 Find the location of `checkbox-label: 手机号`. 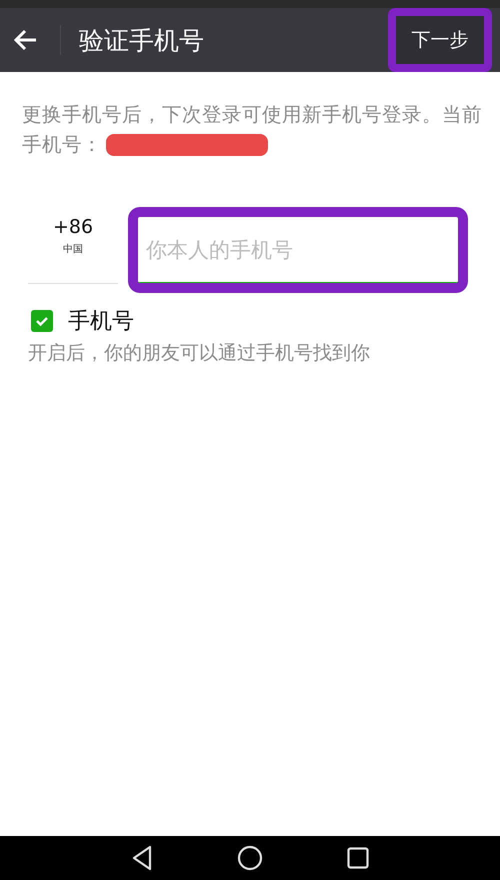

checkbox-label: 手机号 is located at coordinates (101, 322).